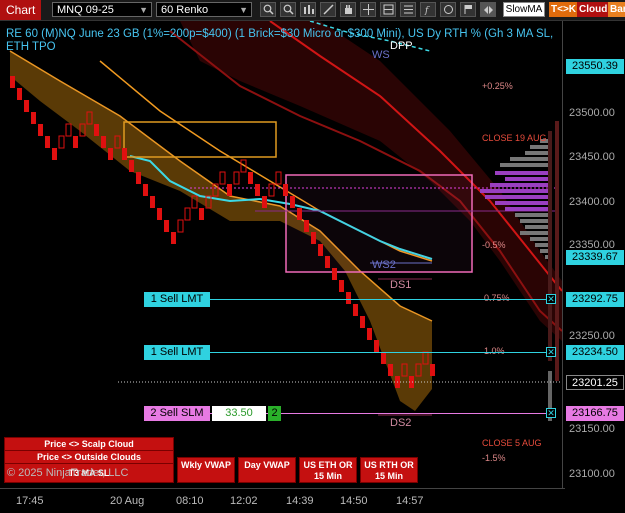 The image size is (625, 513). What do you see at coordinates (592, 474) in the screenshot?
I see `price-axis-label: 23100.00` at bounding box center [592, 474].